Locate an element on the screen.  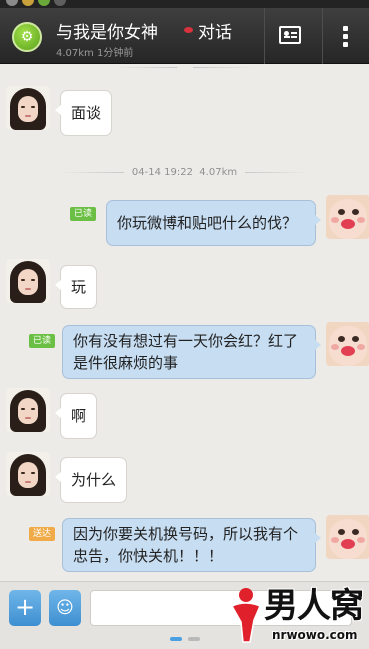
message-bubble-incoming: 面谈 is located at coordinates (83, 113).